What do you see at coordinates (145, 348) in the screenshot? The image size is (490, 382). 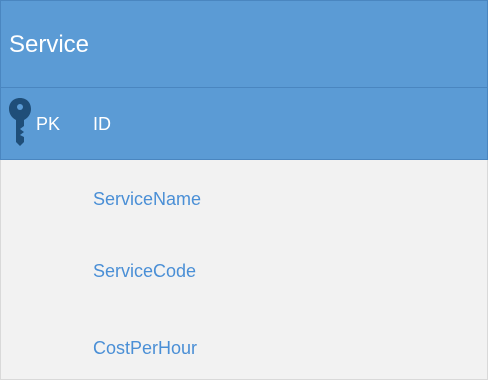 I see `attribute-cost-per-hour: CostPerHour` at bounding box center [145, 348].